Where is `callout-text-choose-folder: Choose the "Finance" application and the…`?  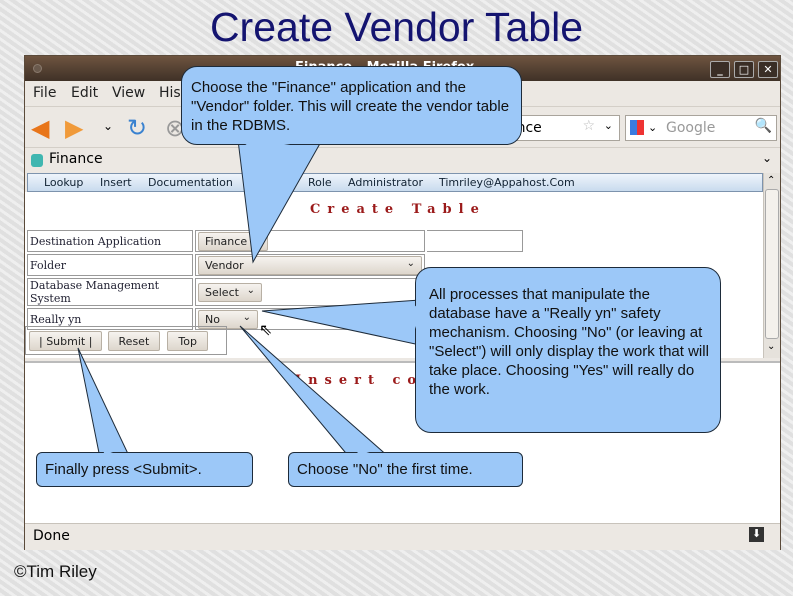
callout-text-choose-folder: Choose the "Finance" application and the… is located at coordinates (350, 106).